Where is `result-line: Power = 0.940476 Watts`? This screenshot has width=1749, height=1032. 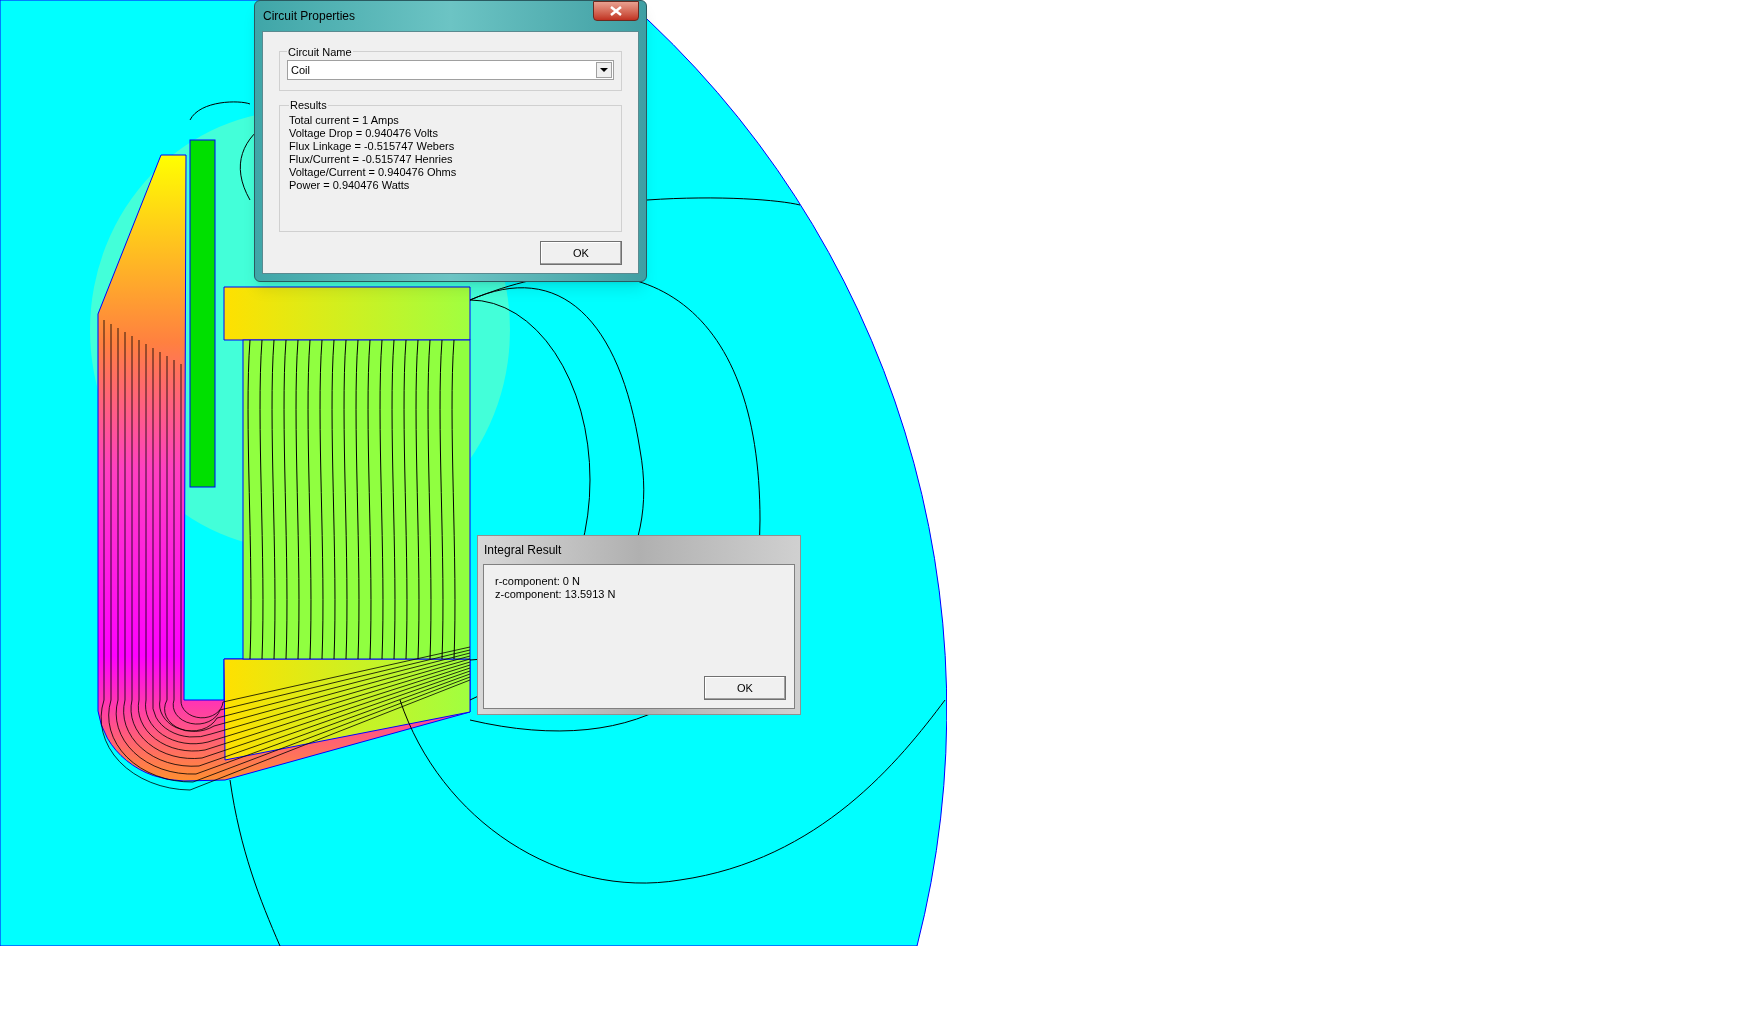 result-line: Power = 0.940476 Watts is located at coordinates (350, 185).